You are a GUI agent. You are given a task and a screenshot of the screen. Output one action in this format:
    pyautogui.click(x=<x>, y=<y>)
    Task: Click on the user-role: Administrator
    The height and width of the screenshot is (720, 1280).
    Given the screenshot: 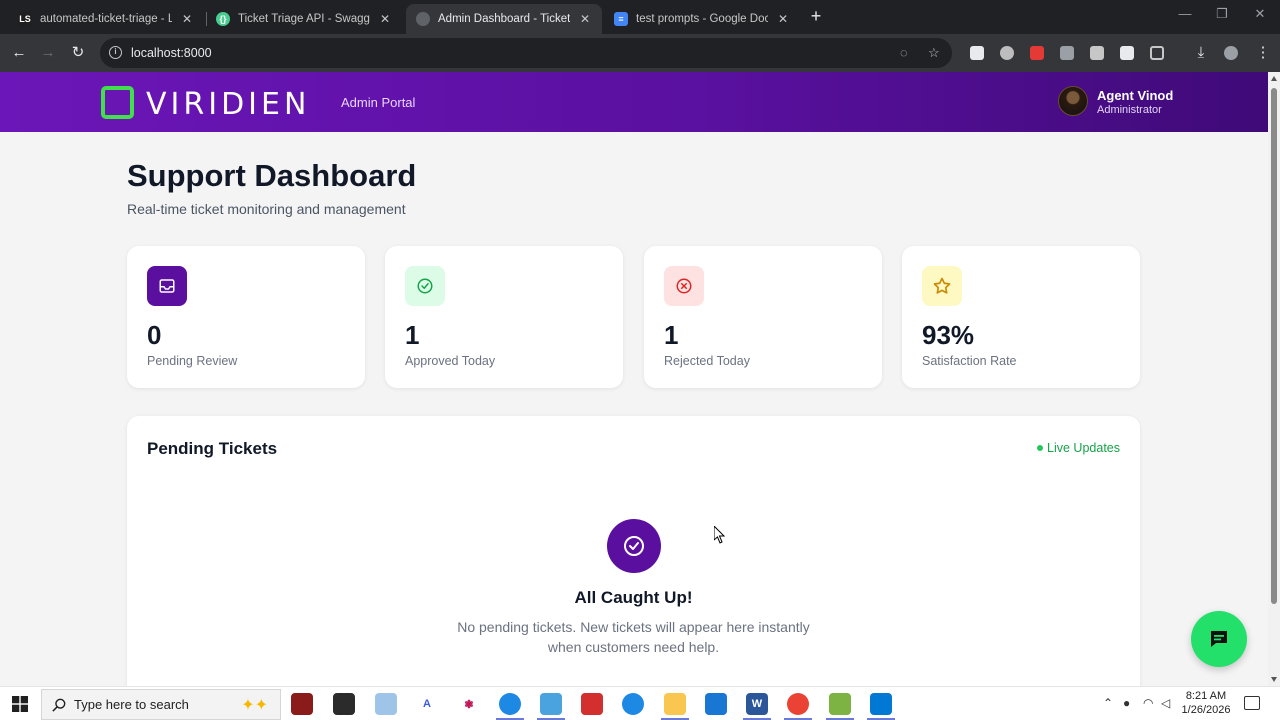 What is the action you would take?
    pyautogui.click(x=1129, y=110)
    